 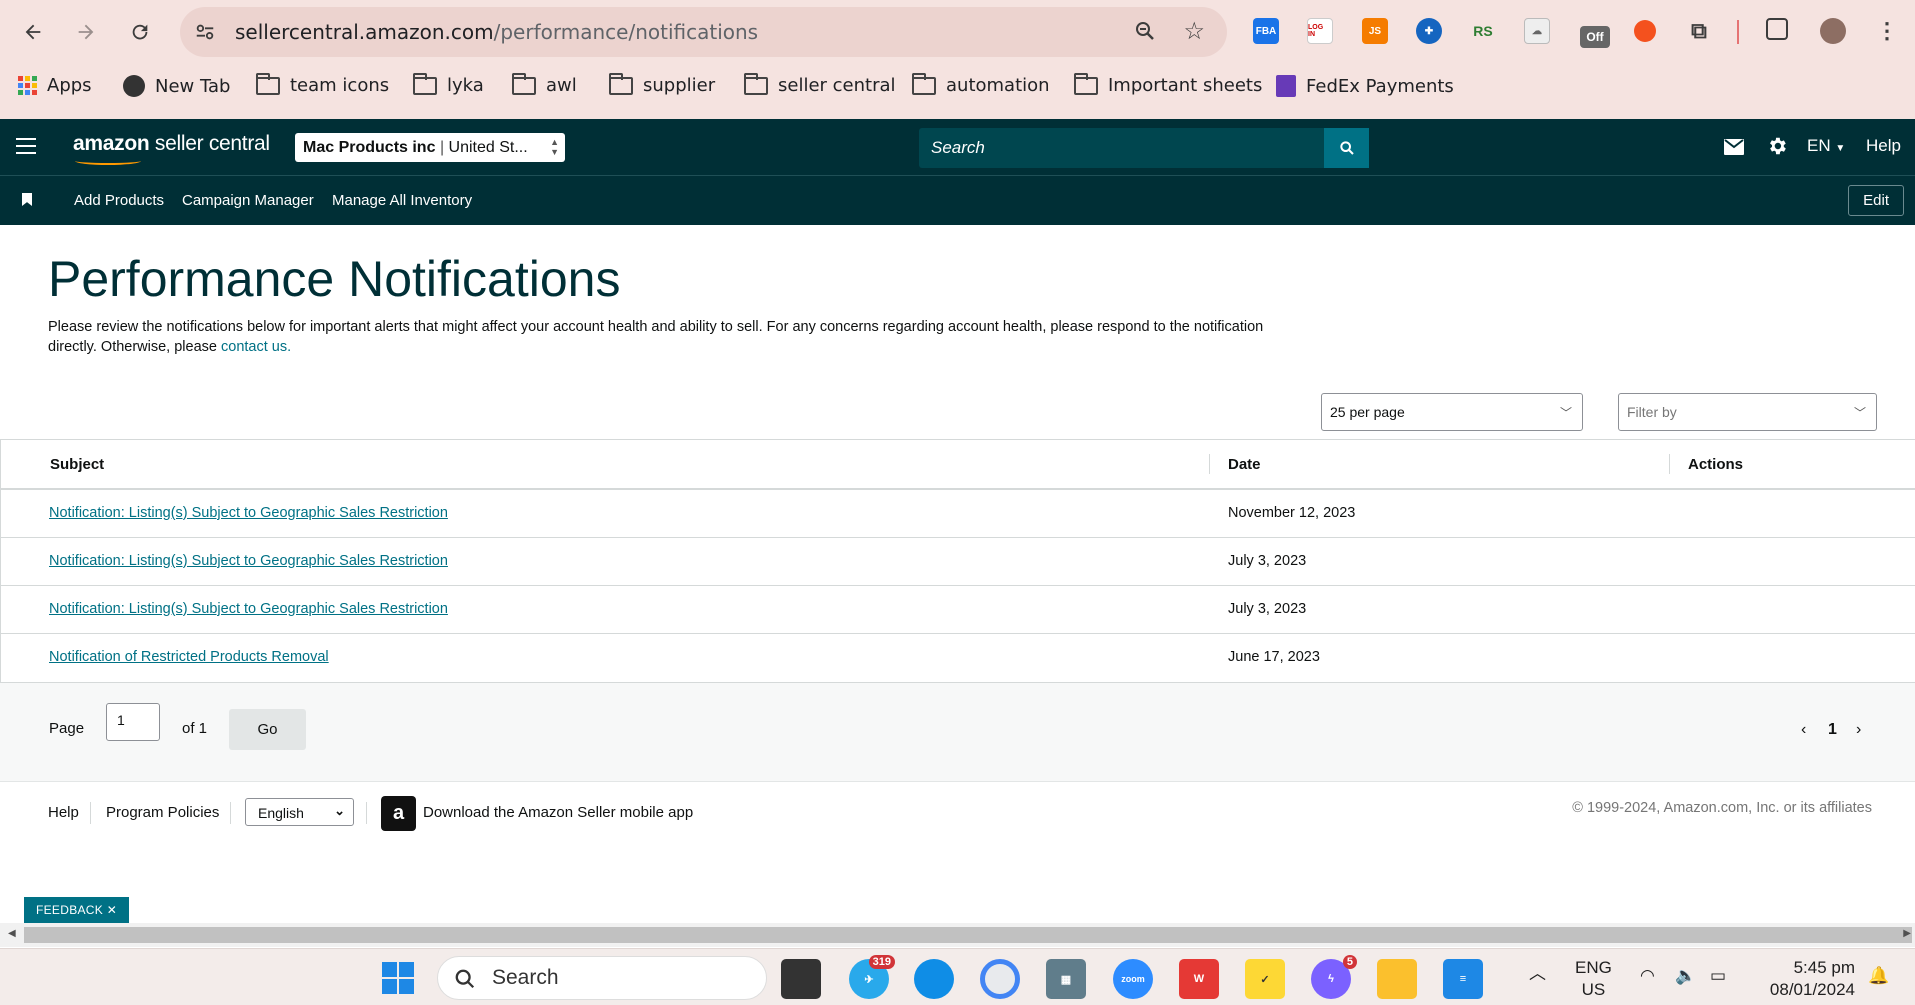 I want to click on next-page-icon: ›, so click(x=1858, y=730).